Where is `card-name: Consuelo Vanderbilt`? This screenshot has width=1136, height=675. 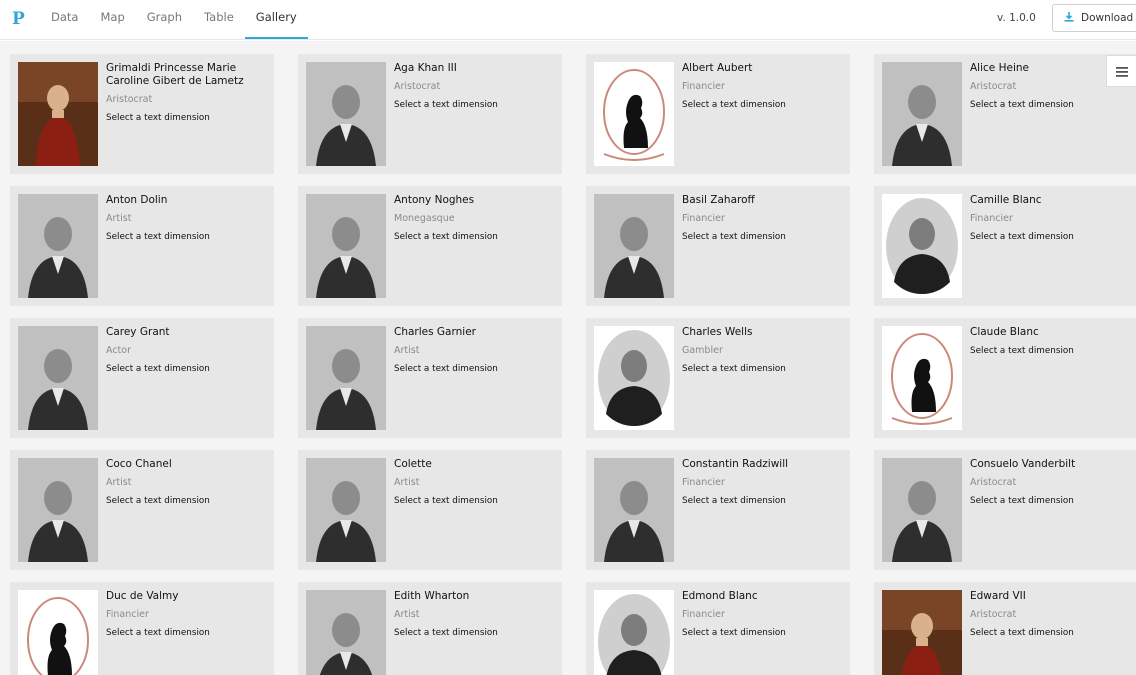 card-name: Consuelo Vanderbilt is located at coordinates (1023, 464).